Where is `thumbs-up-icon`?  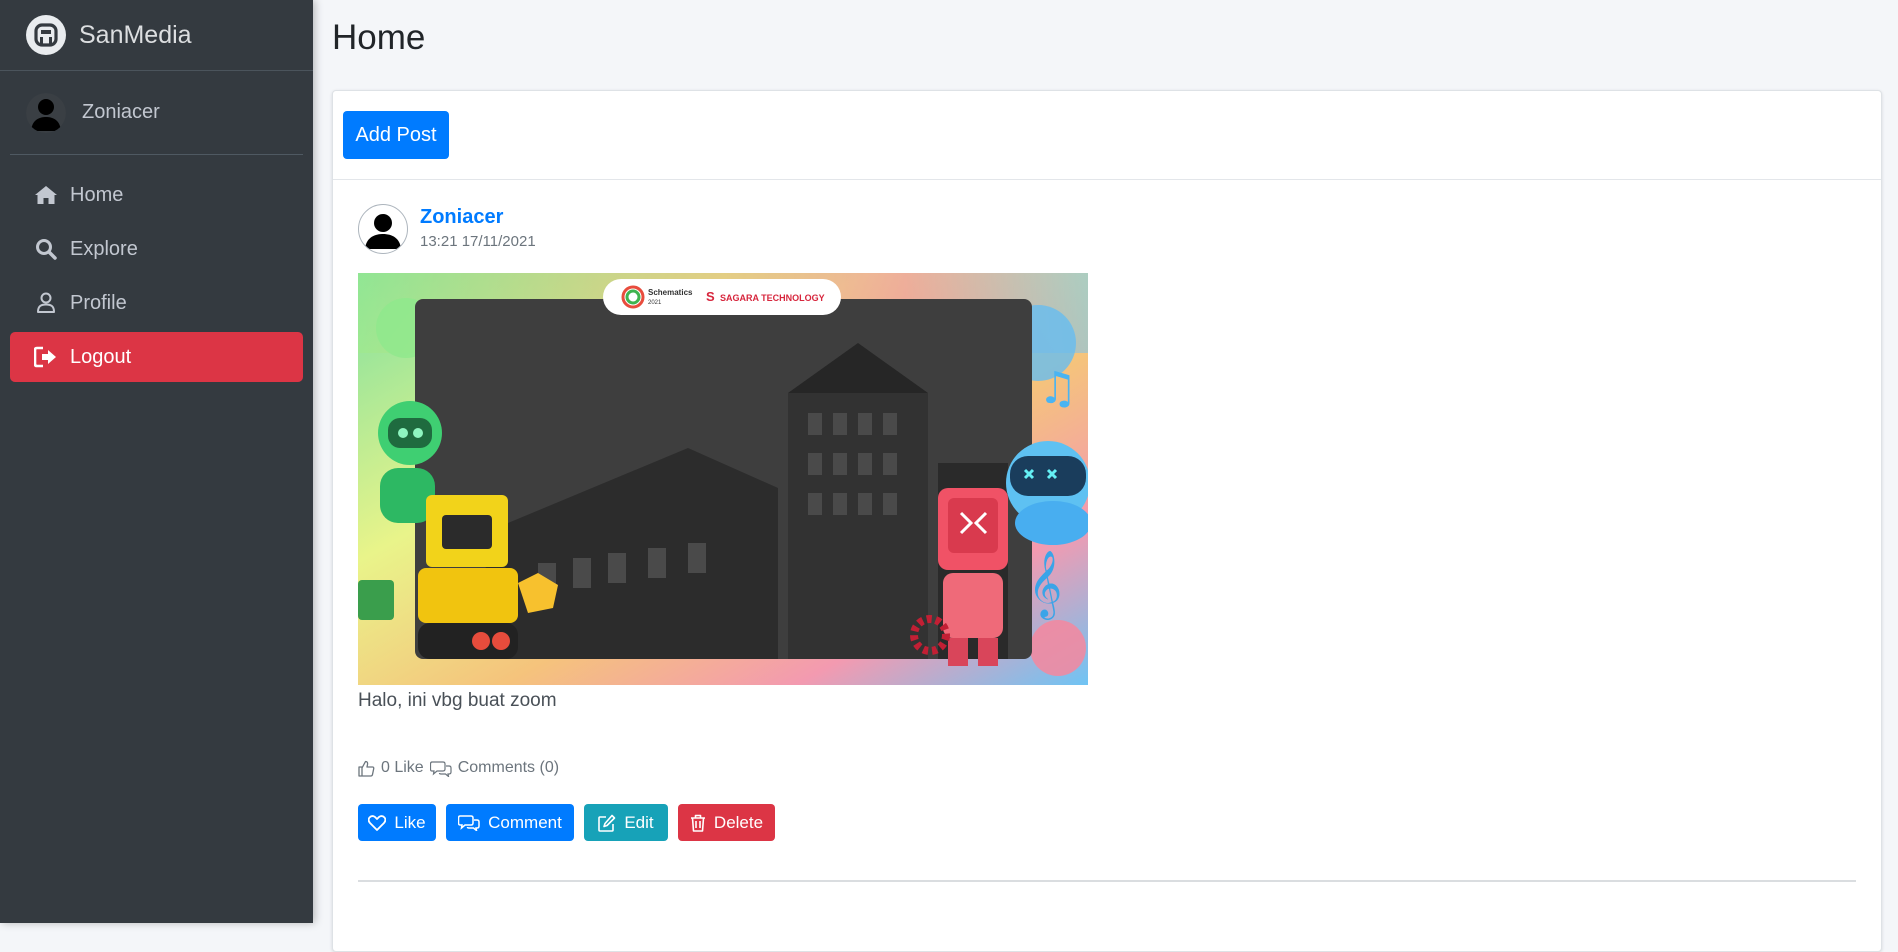
thumbs-up-icon is located at coordinates (366, 768).